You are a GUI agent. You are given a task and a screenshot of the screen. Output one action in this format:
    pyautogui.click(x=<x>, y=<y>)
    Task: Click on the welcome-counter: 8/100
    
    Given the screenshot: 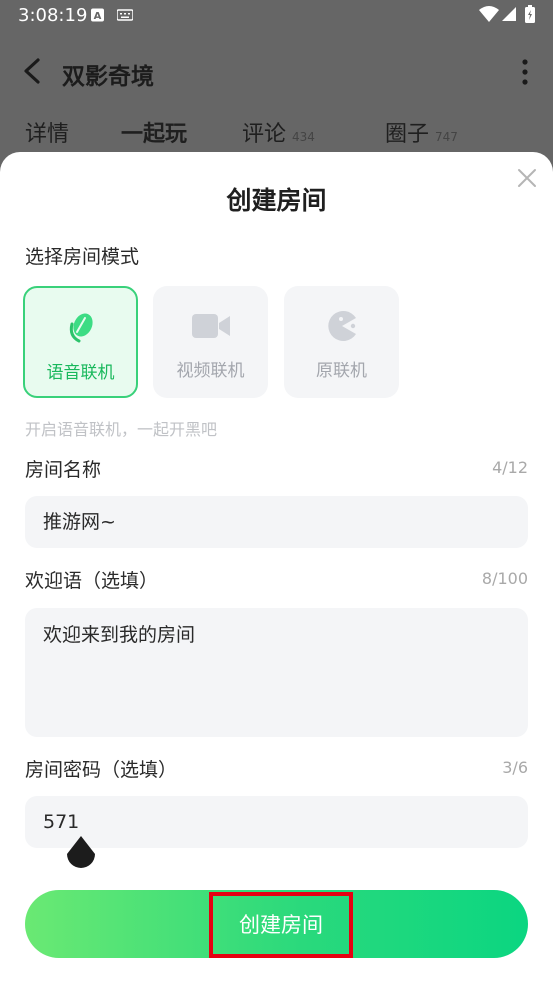 What is the action you would take?
    pyautogui.click(x=504, y=578)
    